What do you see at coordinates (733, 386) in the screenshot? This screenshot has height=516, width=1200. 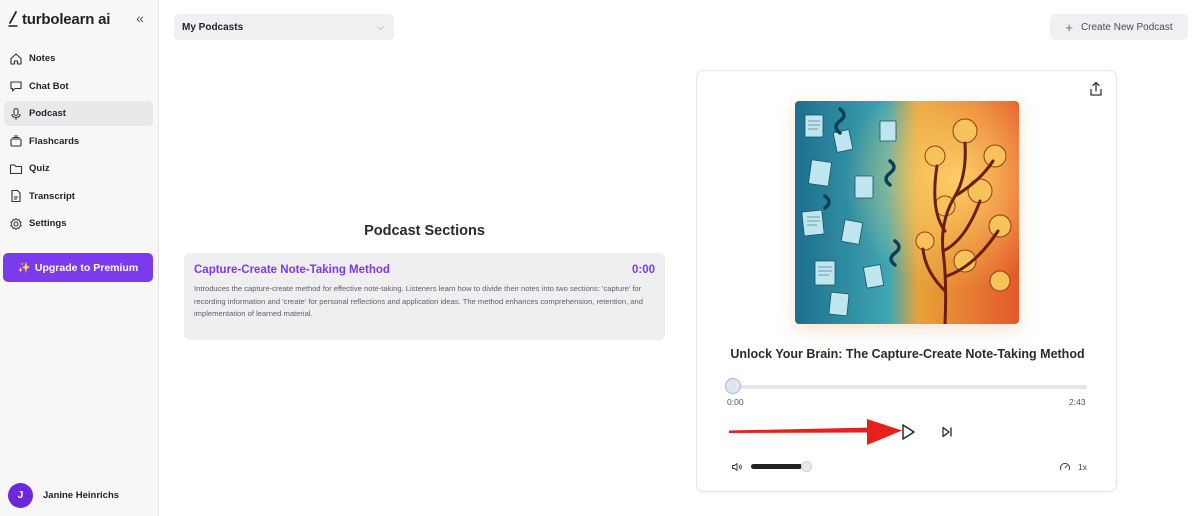 I see `progress-handle` at bounding box center [733, 386].